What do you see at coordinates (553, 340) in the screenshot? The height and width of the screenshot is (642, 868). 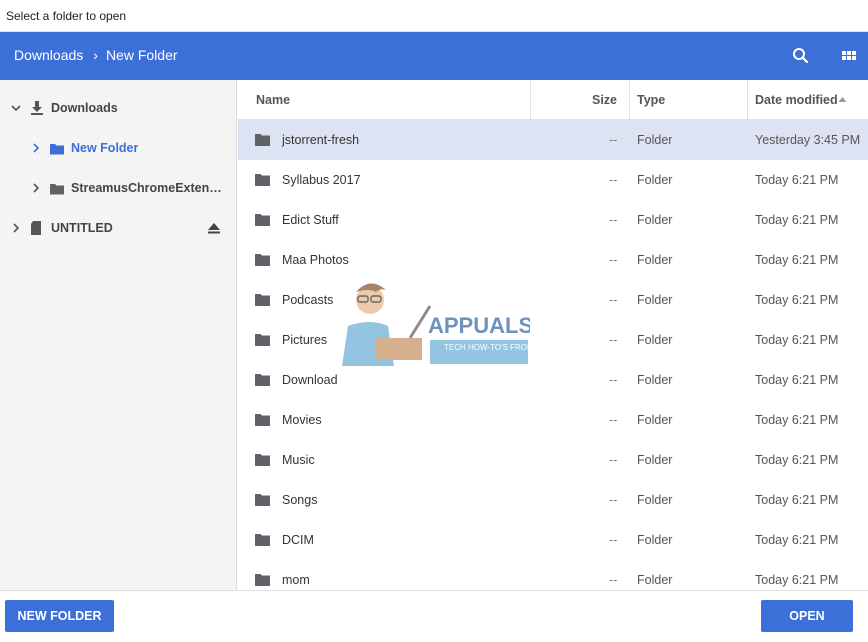 I see `table-row: Pictures -- Folder Today 6:21 PM` at bounding box center [553, 340].